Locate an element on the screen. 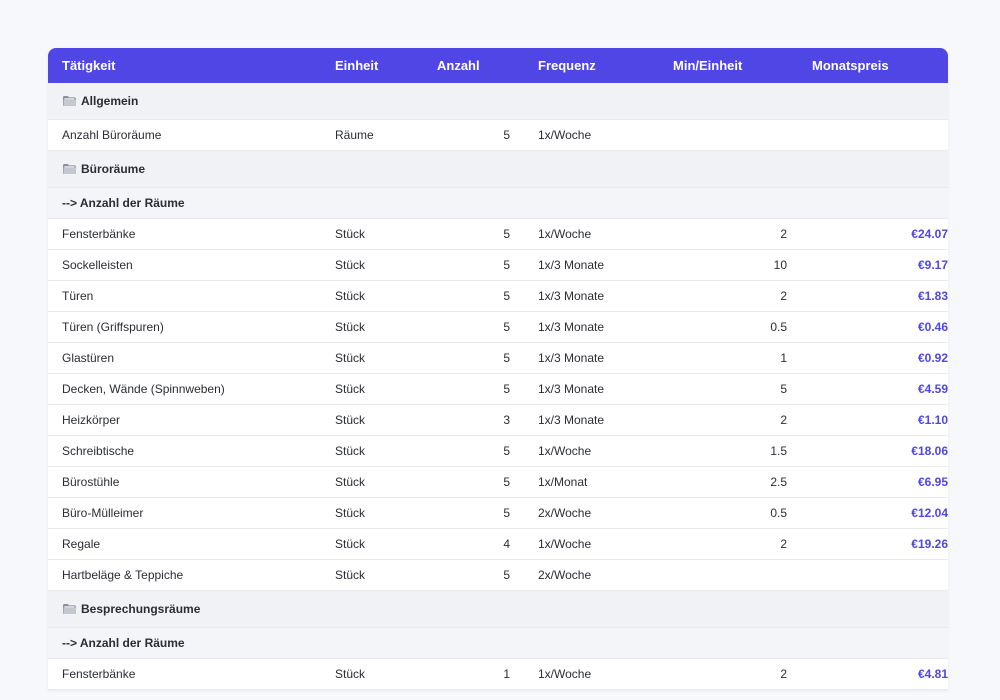  table-row: Regale Stück 4 1x/Woche 2 €19.26 is located at coordinates (498, 544).